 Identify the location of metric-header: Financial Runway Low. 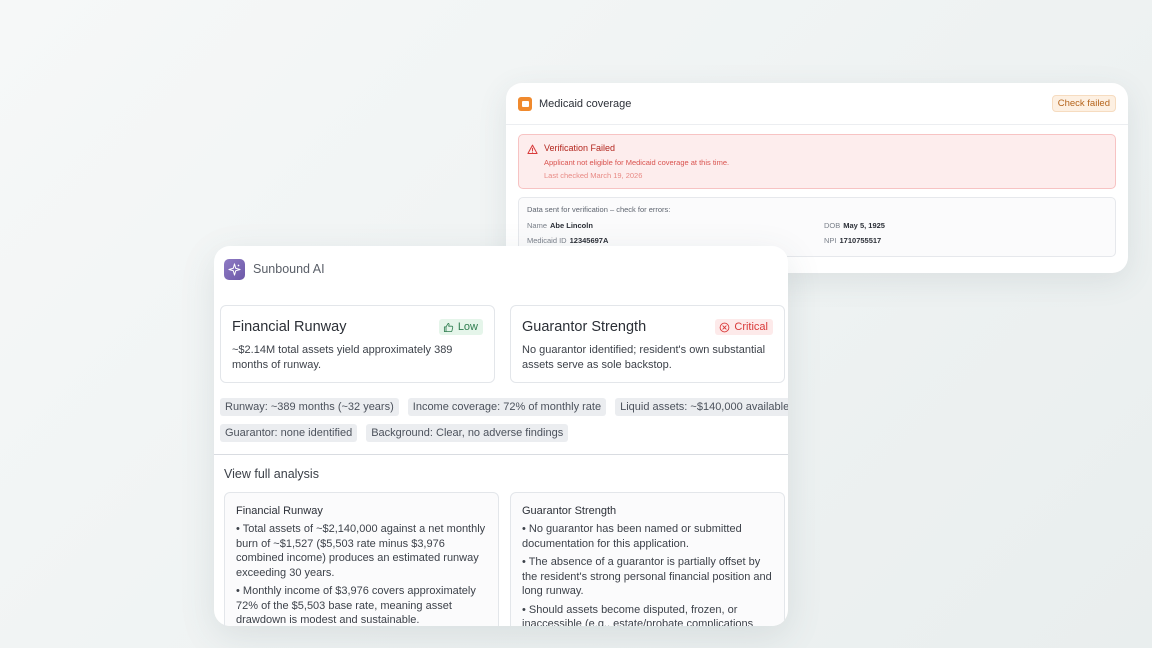
(357, 327).